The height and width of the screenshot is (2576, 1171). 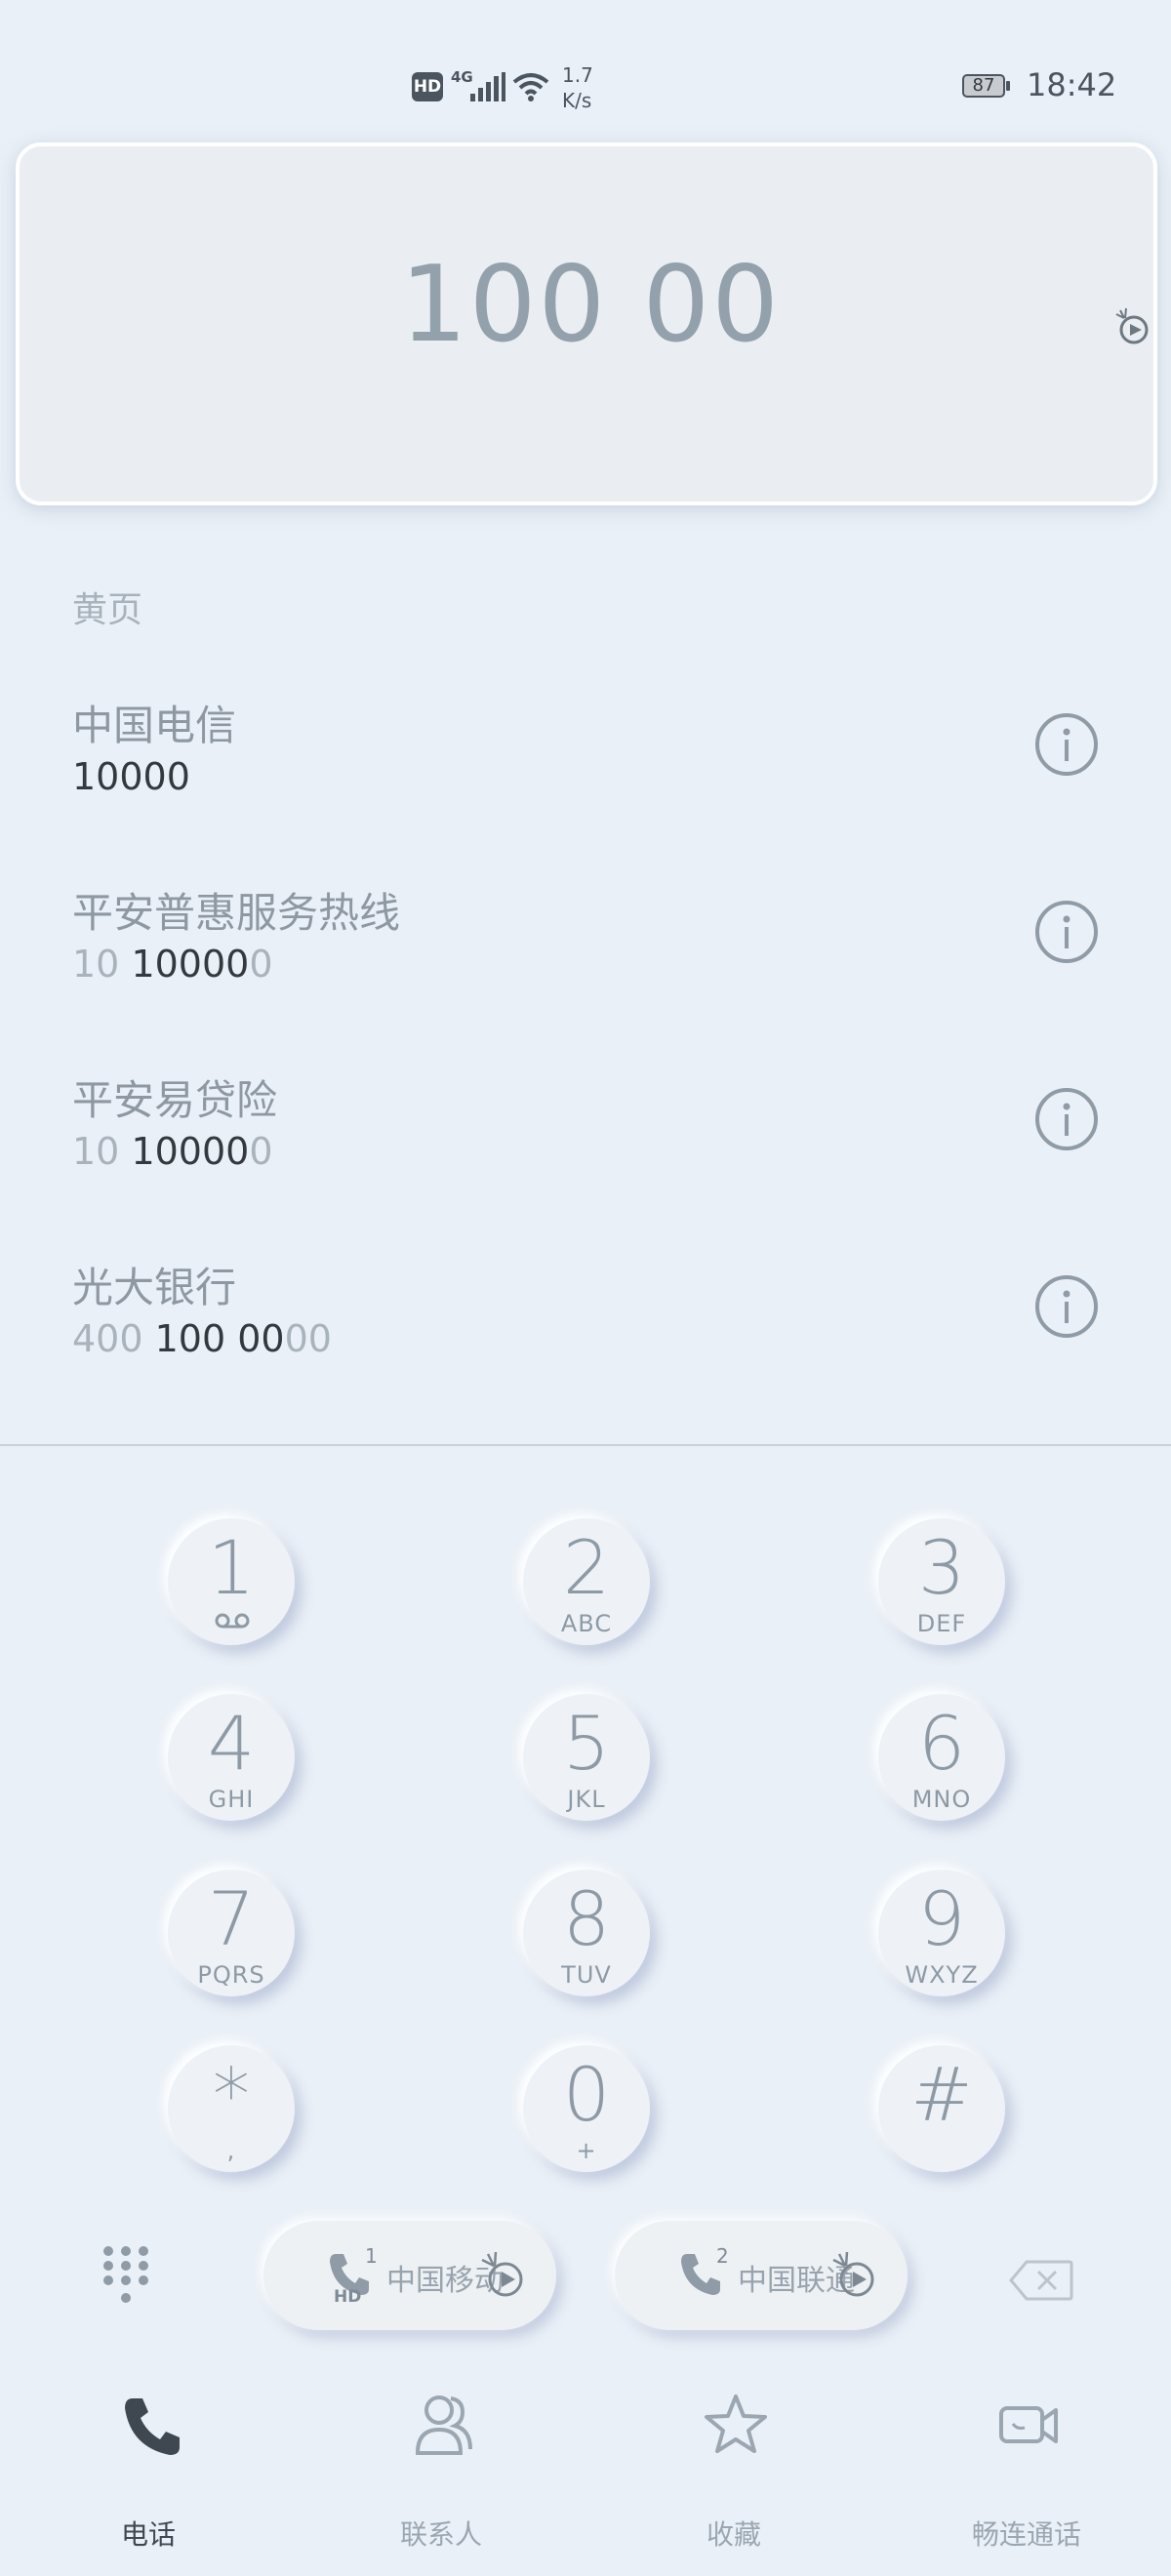 What do you see at coordinates (231, 2150) in the screenshot?
I see `key-letters: ,` at bounding box center [231, 2150].